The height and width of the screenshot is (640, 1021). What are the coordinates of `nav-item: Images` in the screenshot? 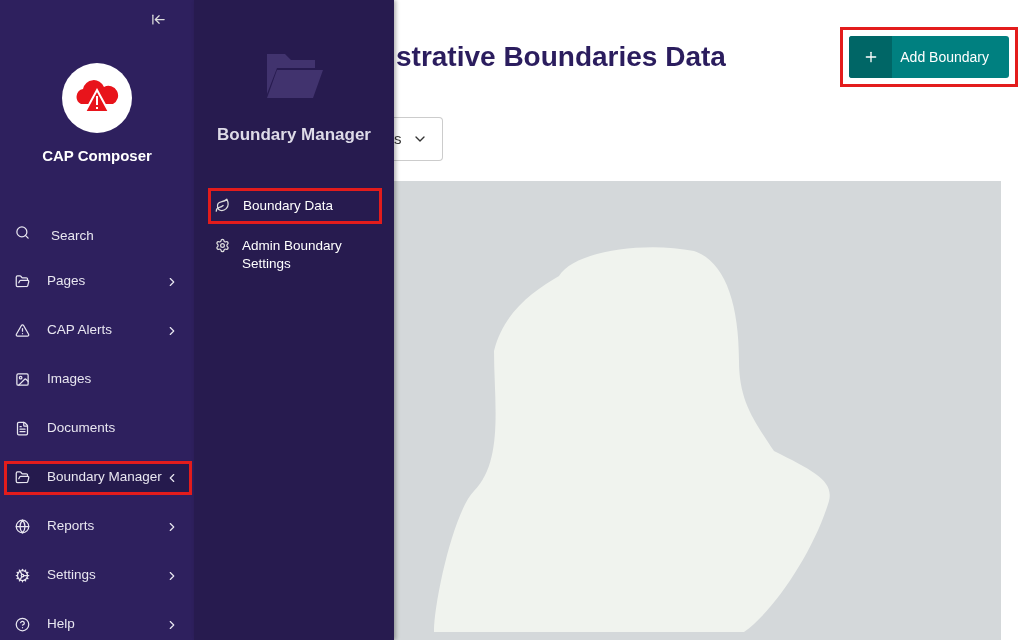 It's located at (98, 379).